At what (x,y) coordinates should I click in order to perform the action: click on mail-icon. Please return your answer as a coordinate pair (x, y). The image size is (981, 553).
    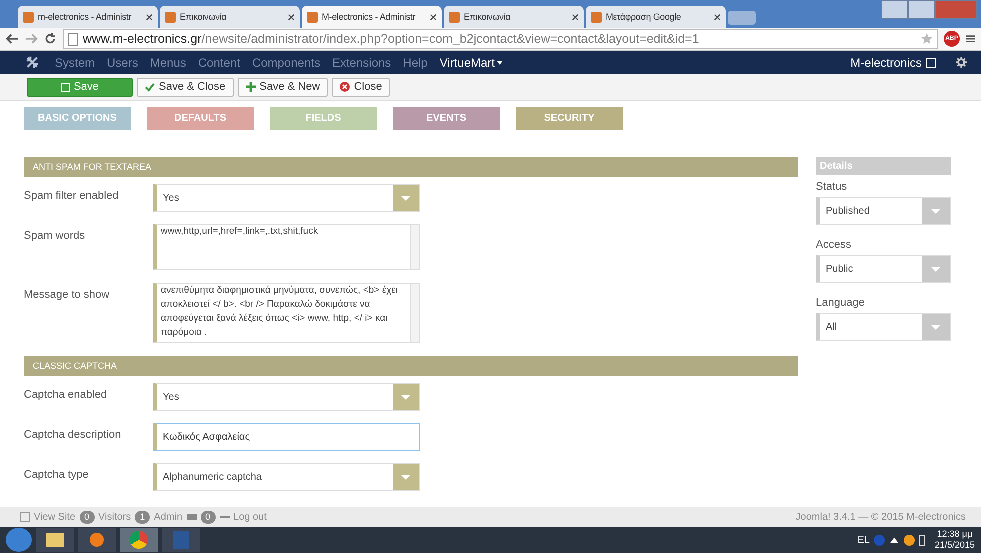
    Looking at the image, I should click on (191, 517).